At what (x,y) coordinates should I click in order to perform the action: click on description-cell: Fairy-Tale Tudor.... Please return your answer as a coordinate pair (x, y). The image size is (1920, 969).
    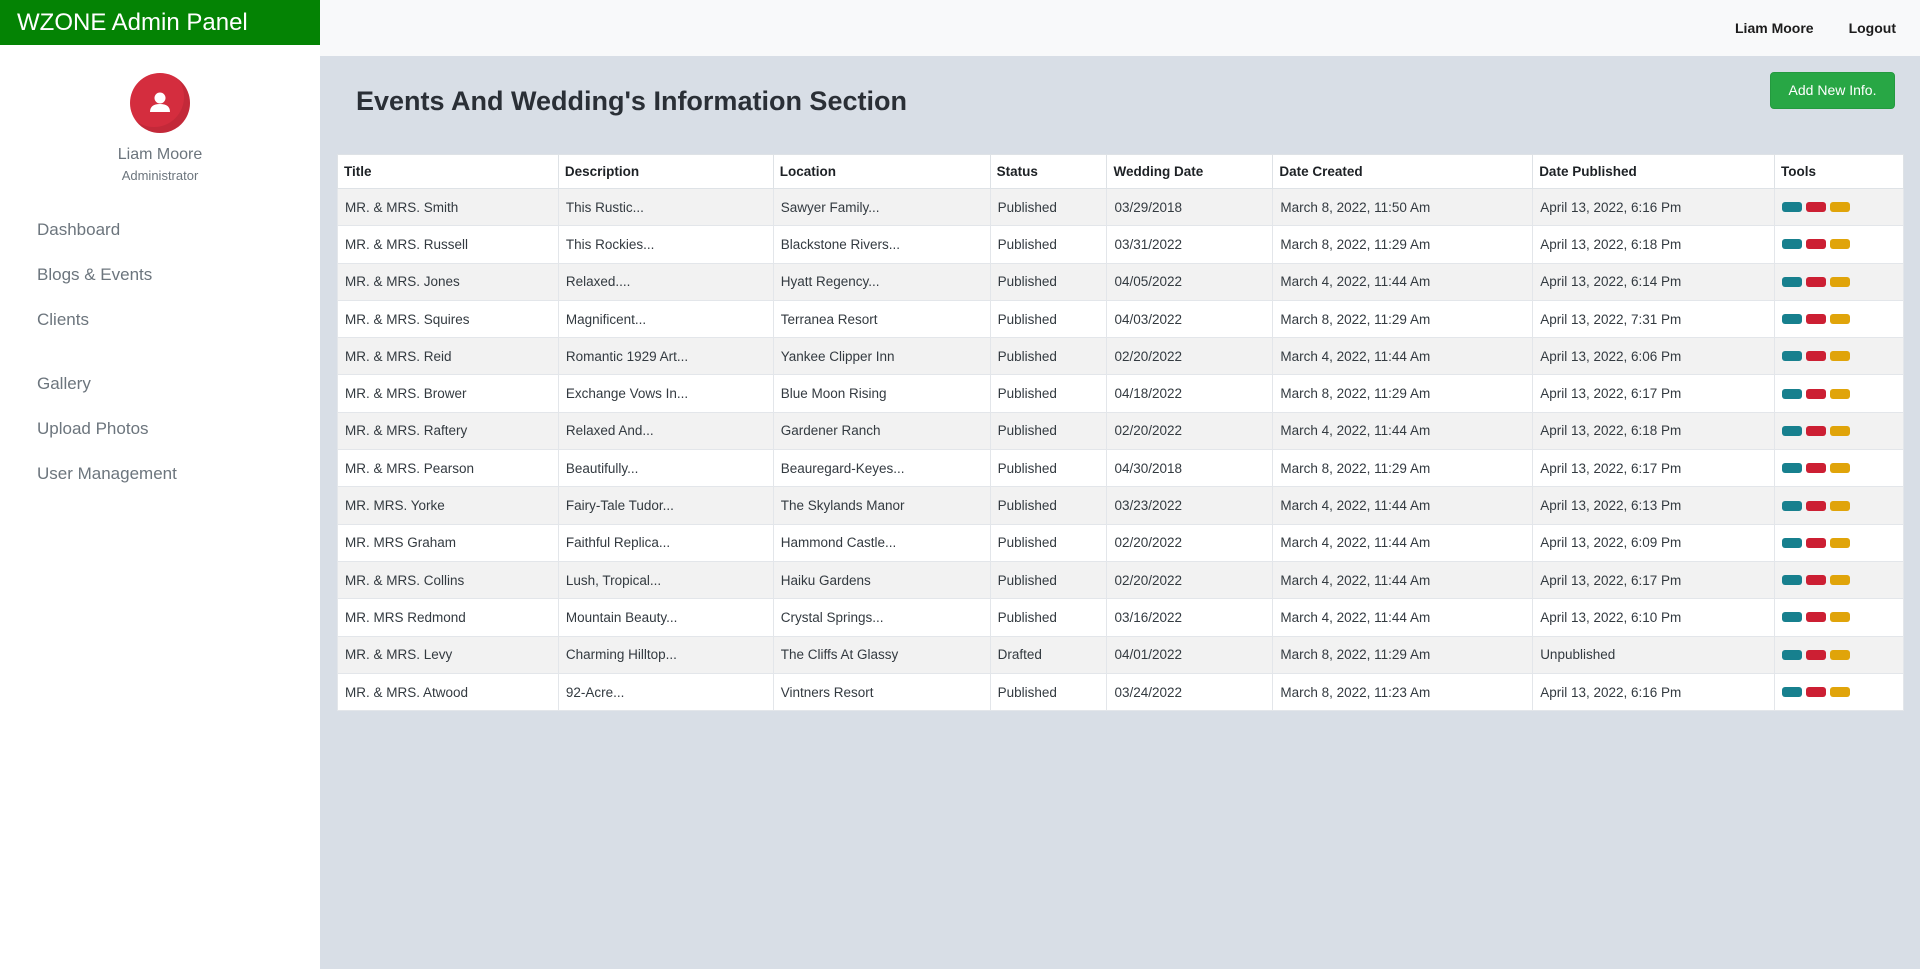
    Looking at the image, I should click on (665, 505).